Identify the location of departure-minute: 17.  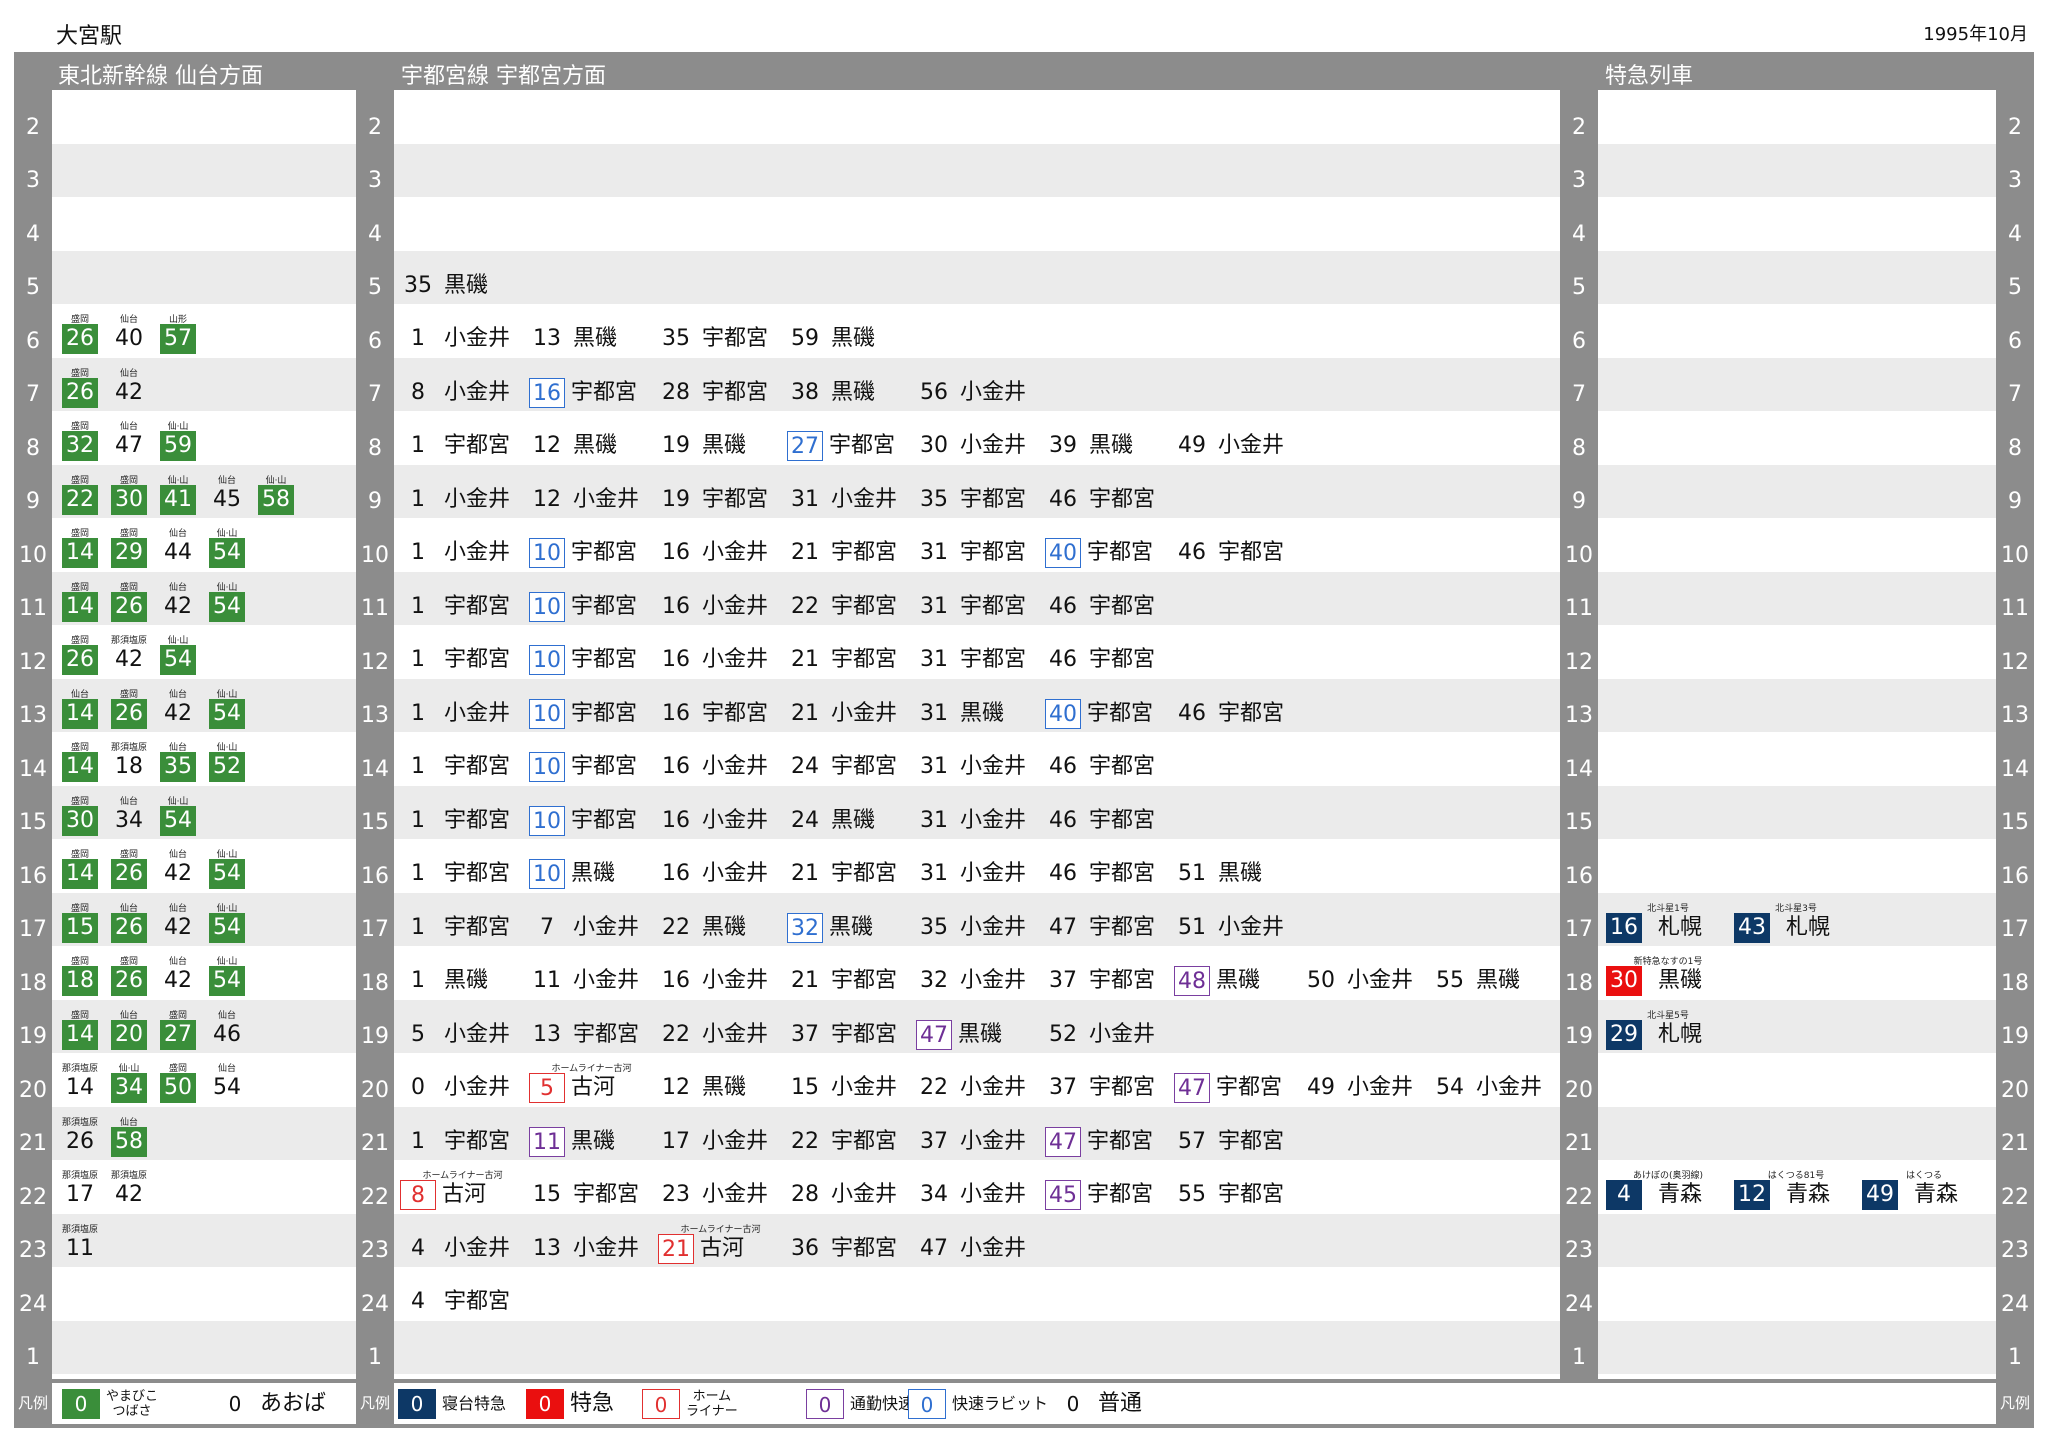
(80, 1194).